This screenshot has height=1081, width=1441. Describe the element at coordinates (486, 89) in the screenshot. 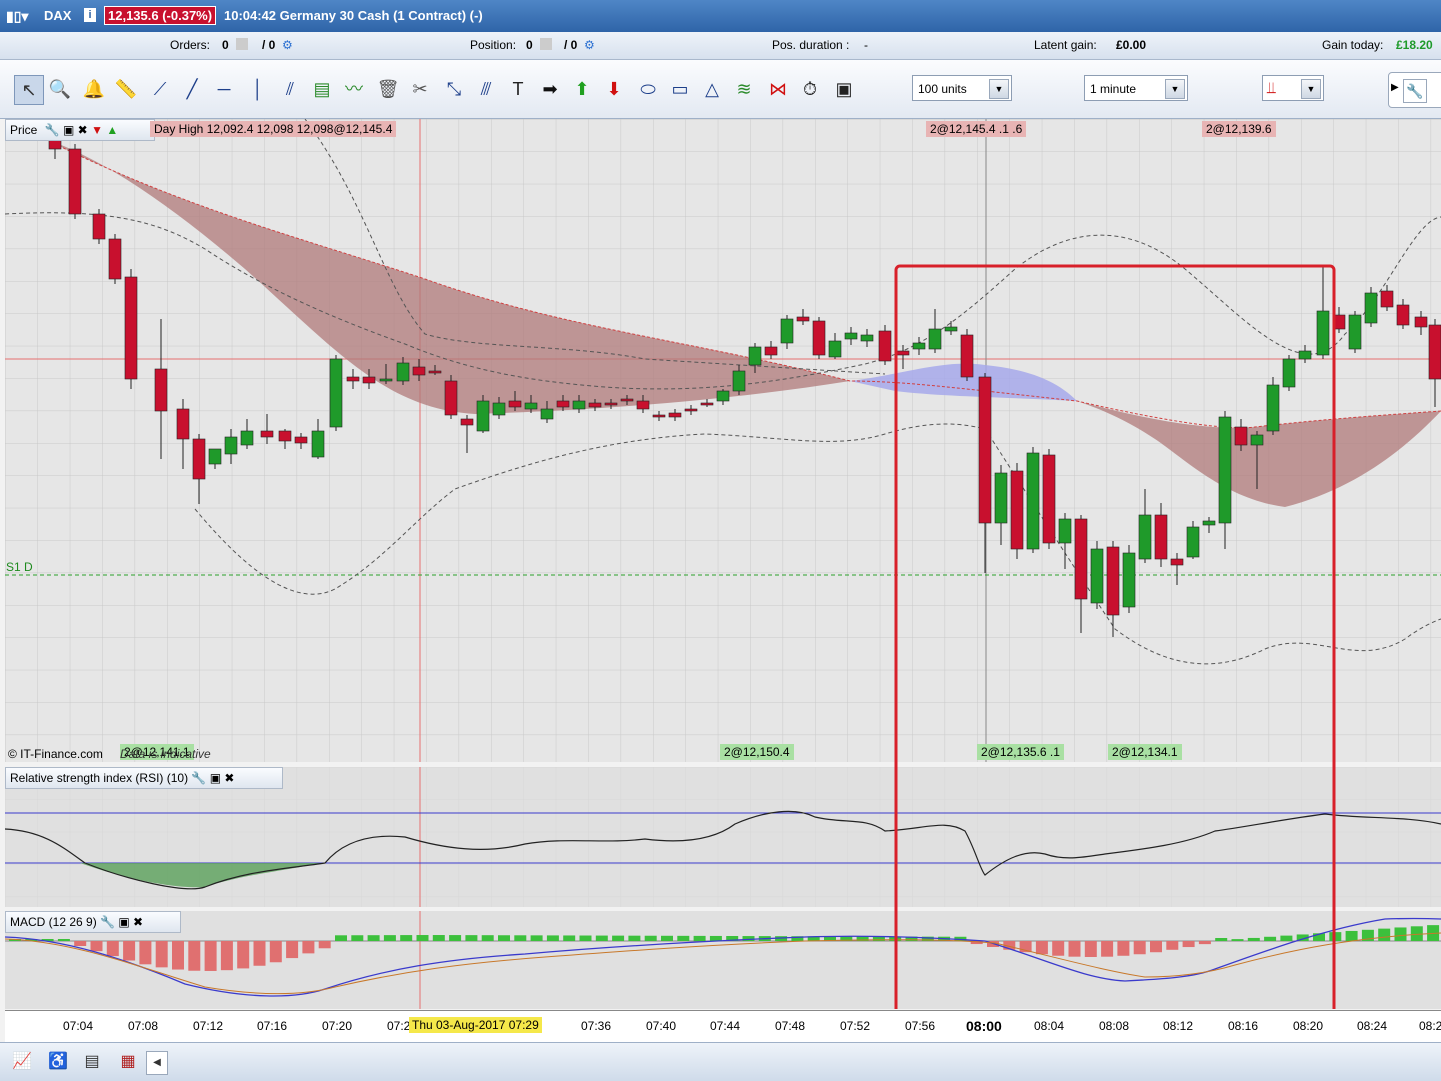

I see `fan-icon: ⫻` at that location.